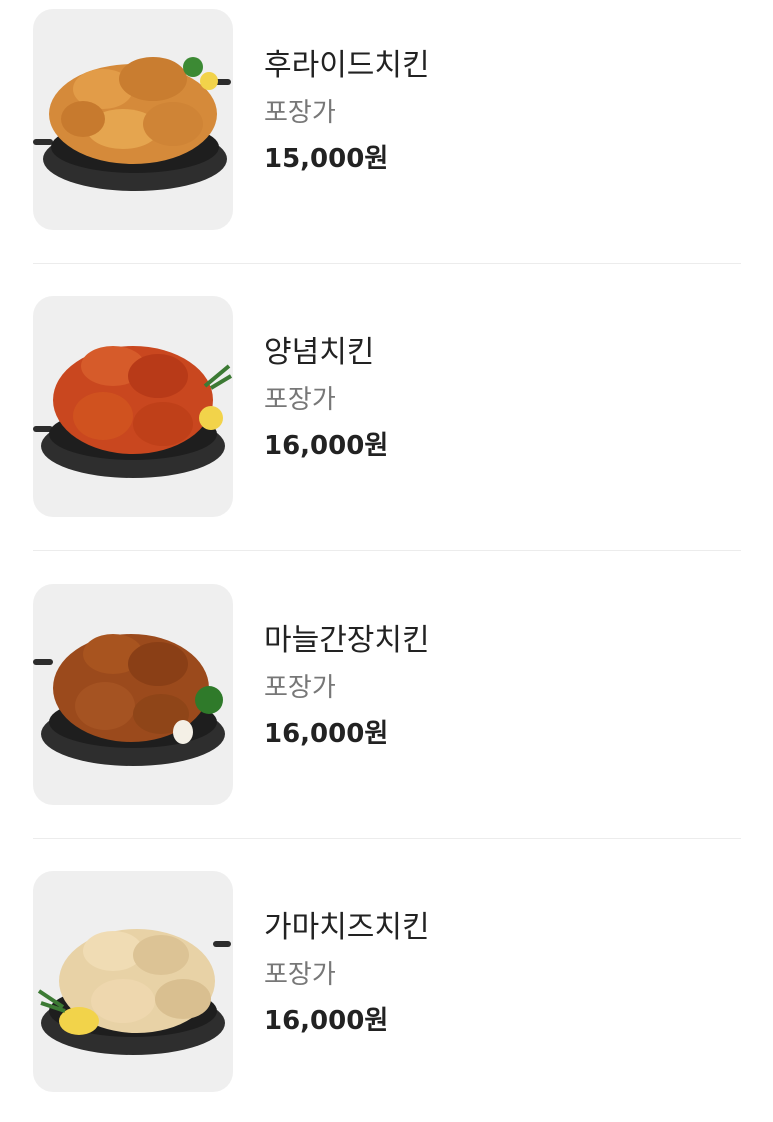 This screenshot has width=773, height=1122. I want to click on menu-item-name: 후라이드치킨, so click(347, 65).